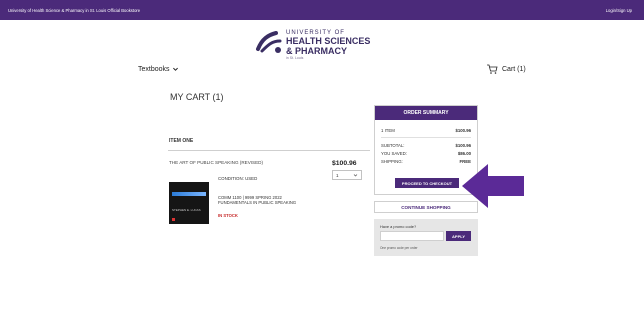 This screenshot has height=322, width=644. I want to click on item-header: ITEM ONE, so click(181, 141).